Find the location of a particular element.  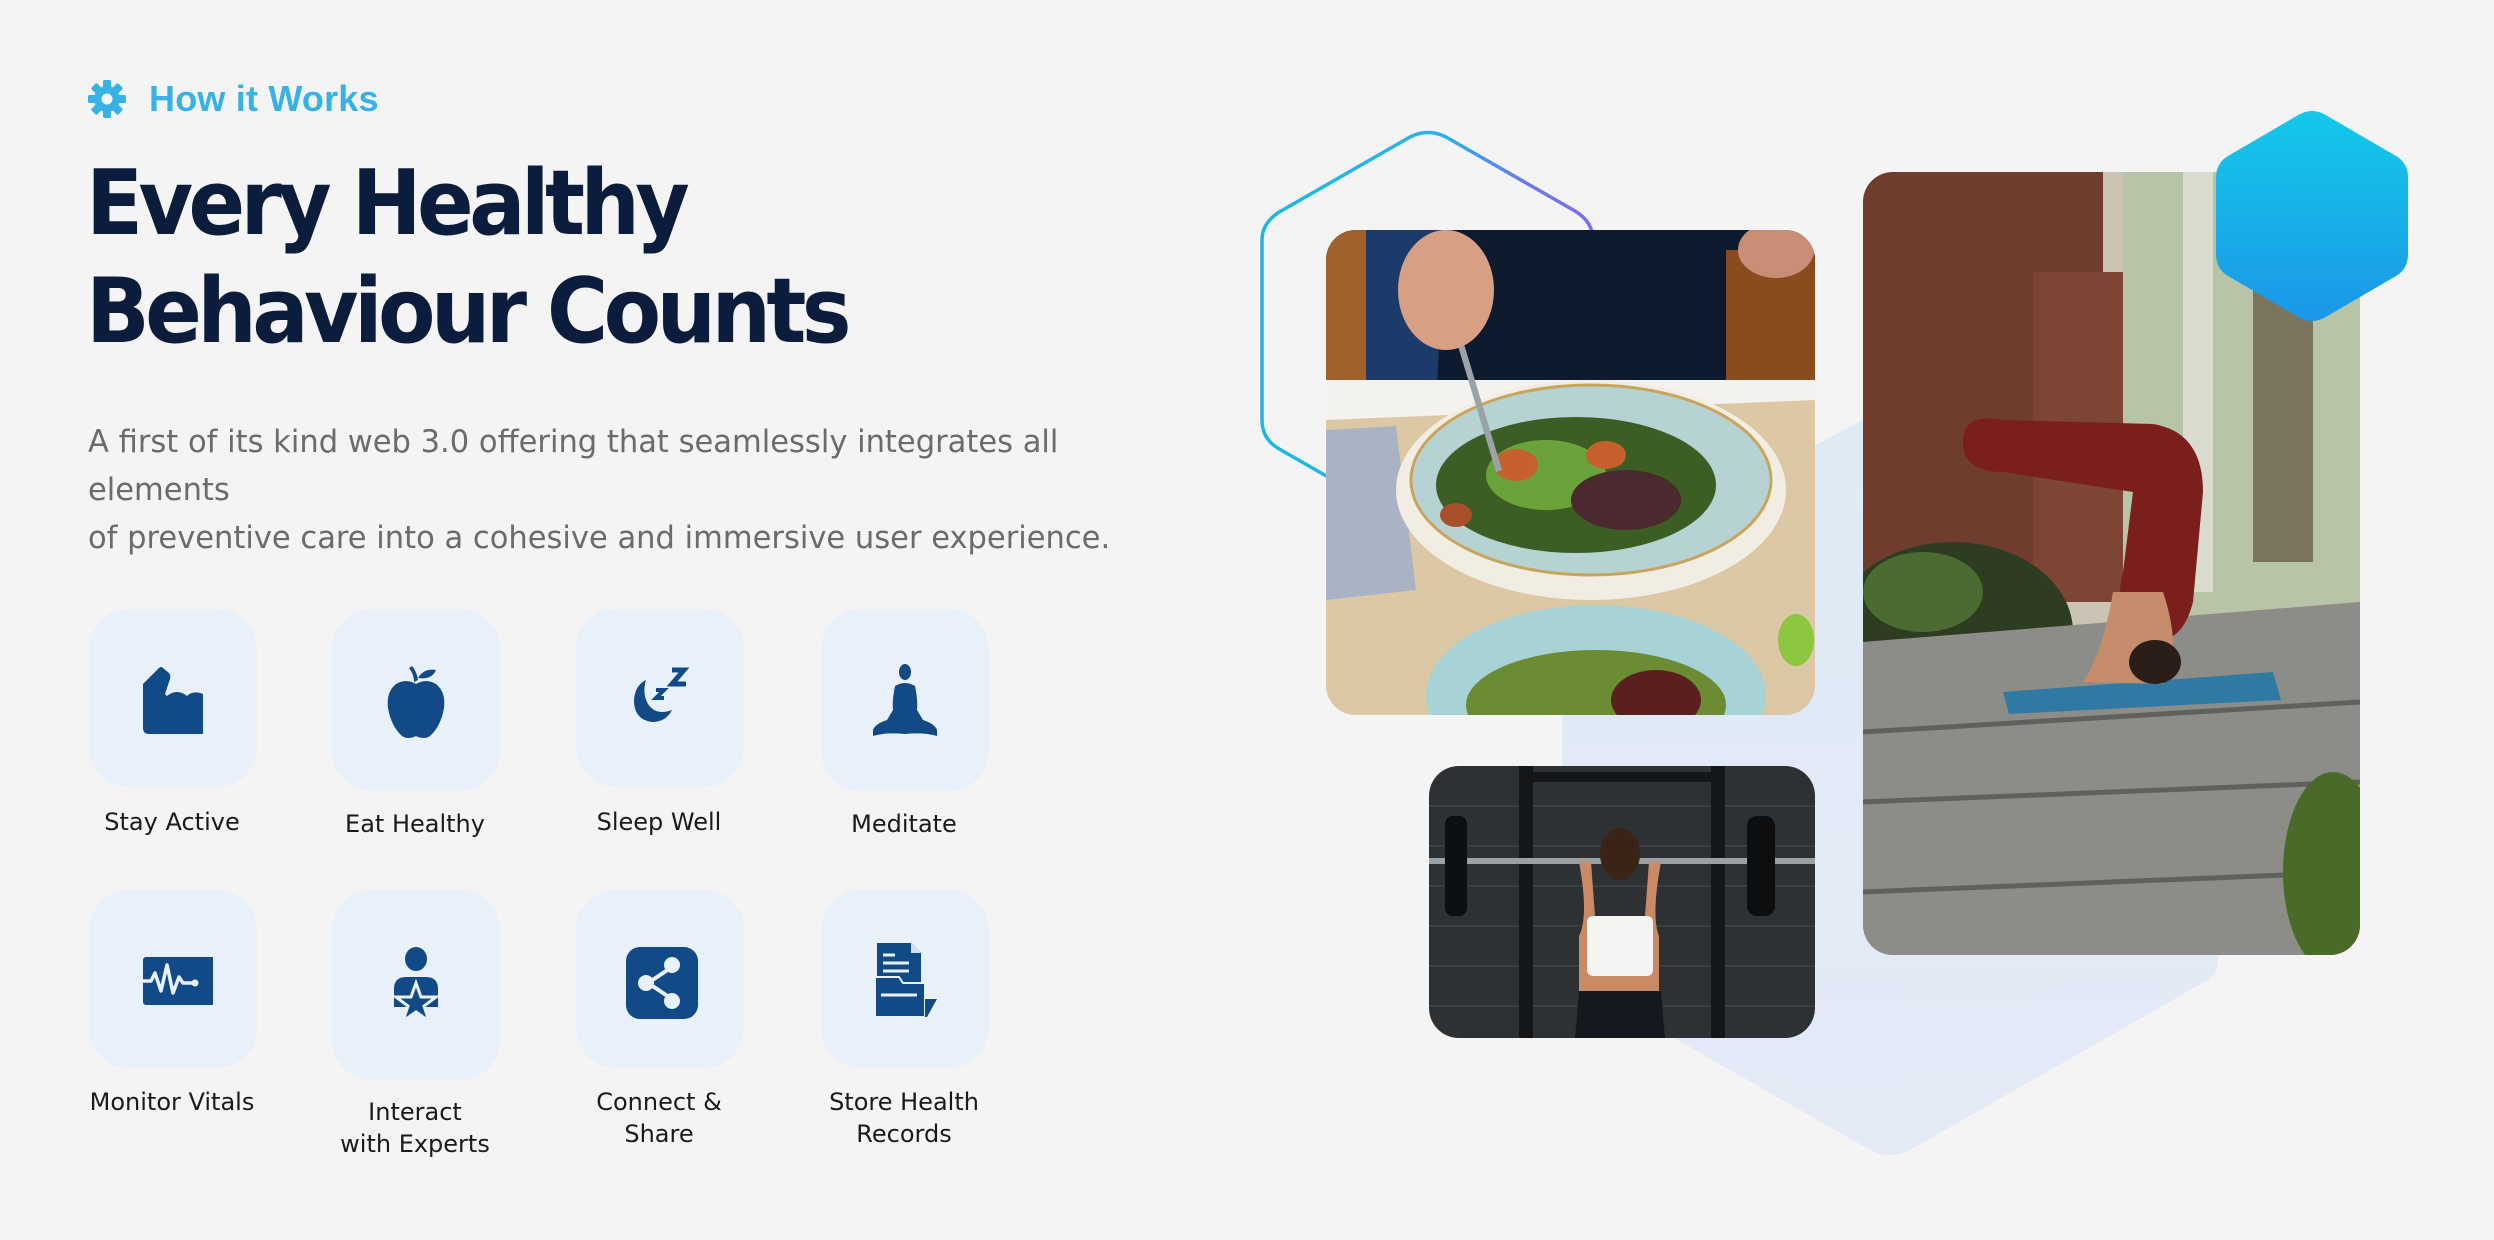

health-records-icon is located at coordinates (905, 980).